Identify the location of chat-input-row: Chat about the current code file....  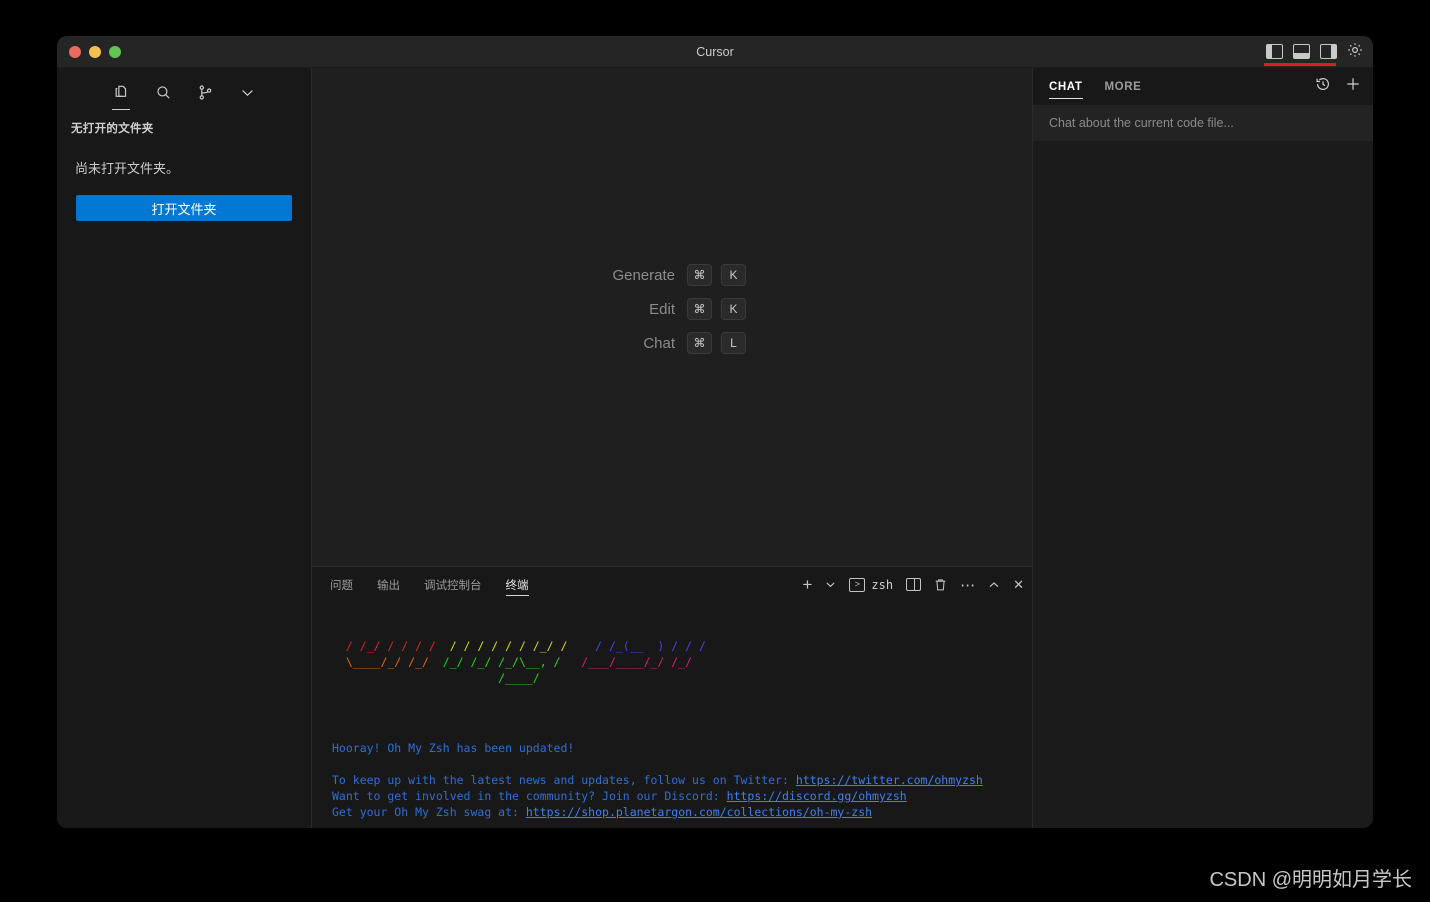
(1203, 123).